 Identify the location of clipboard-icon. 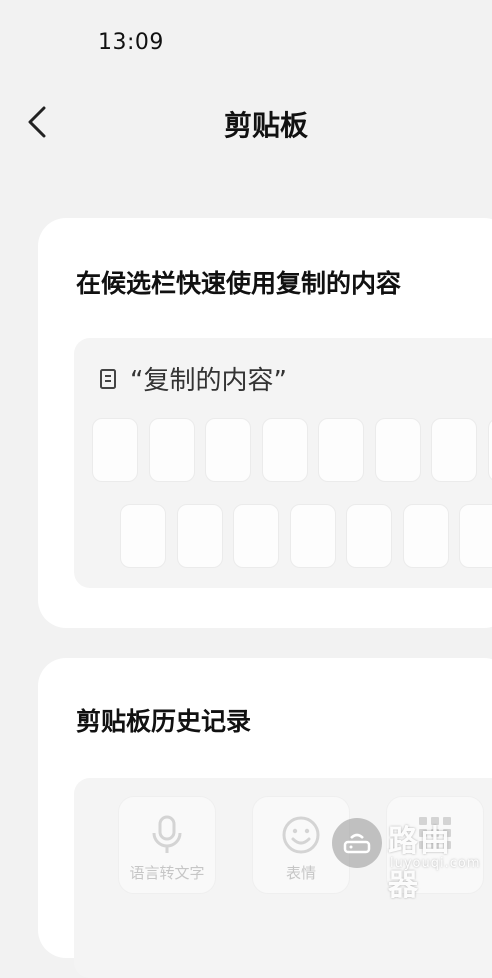
(109, 379).